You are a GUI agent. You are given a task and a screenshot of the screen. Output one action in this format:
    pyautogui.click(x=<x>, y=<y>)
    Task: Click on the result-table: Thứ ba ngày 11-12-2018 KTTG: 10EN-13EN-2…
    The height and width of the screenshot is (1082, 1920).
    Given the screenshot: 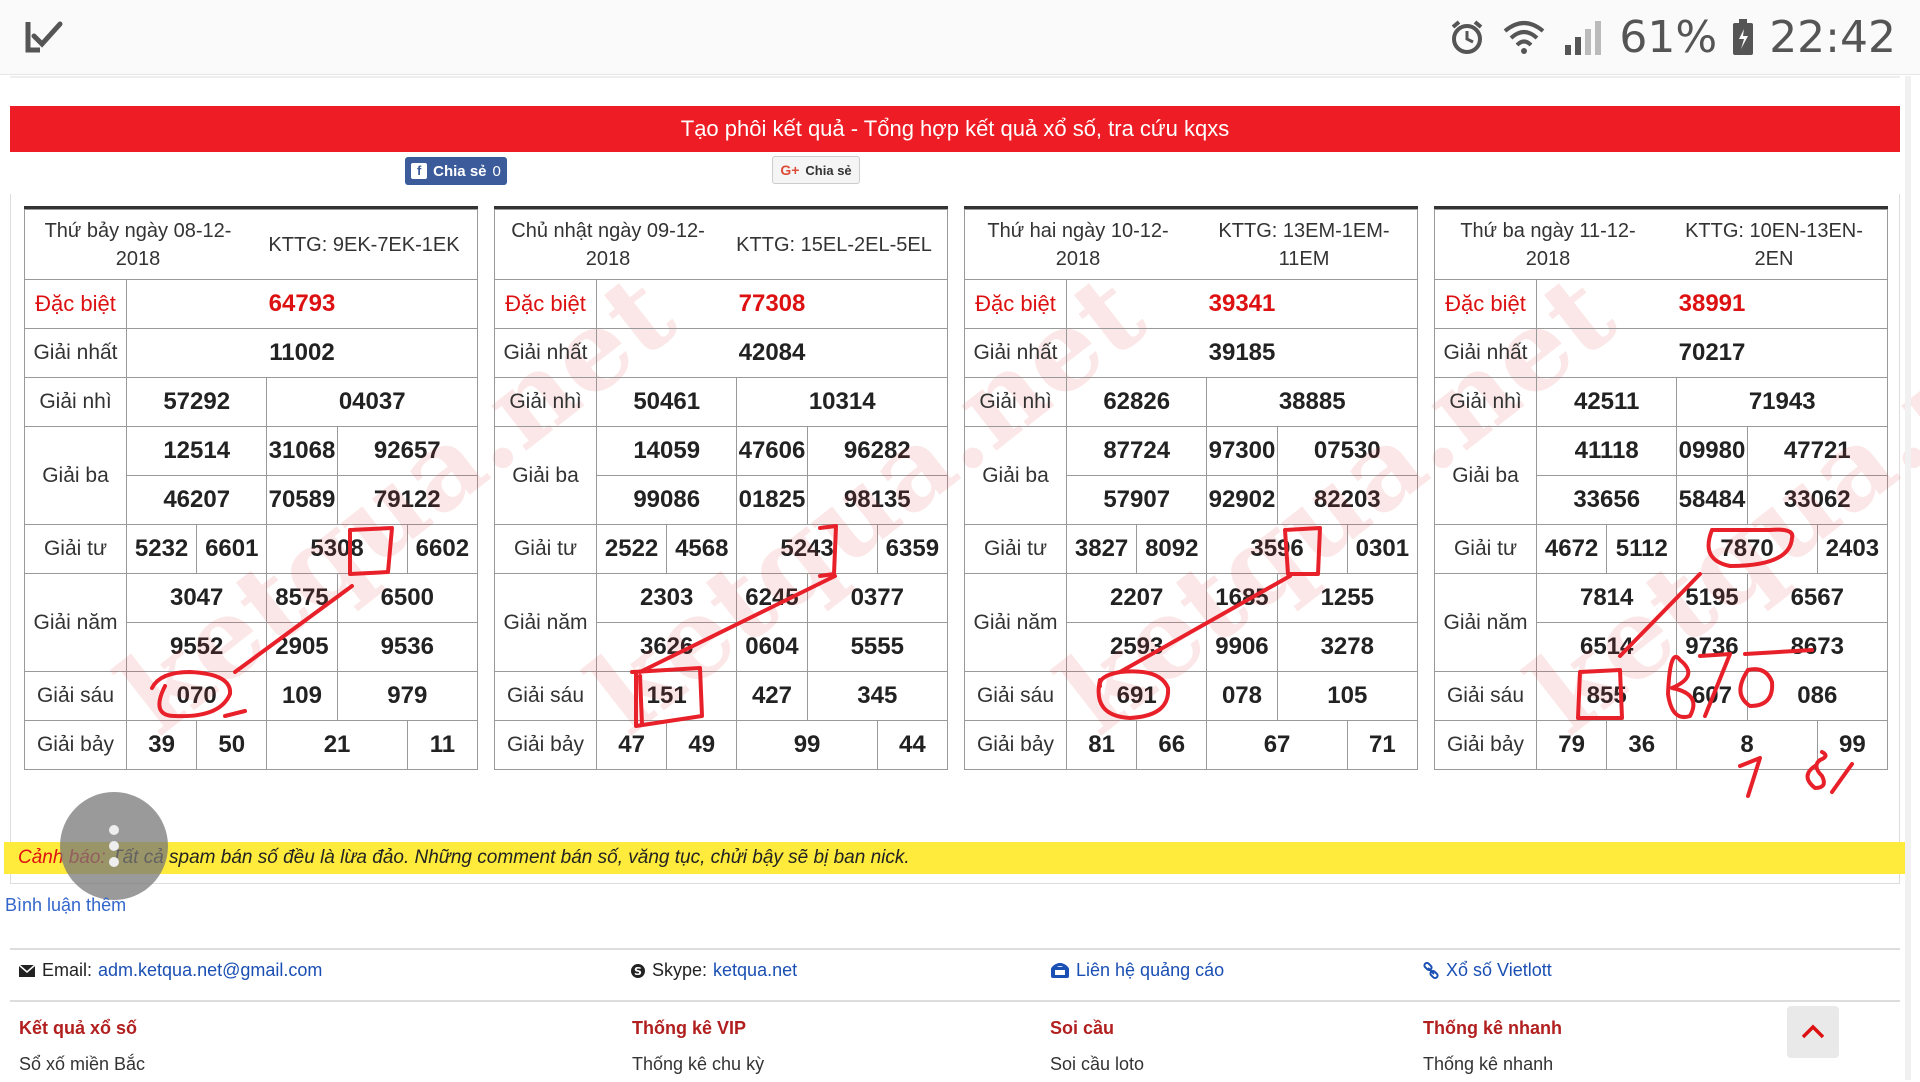 What is the action you would take?
    pyautogui.click(x=1661, y=489)
    